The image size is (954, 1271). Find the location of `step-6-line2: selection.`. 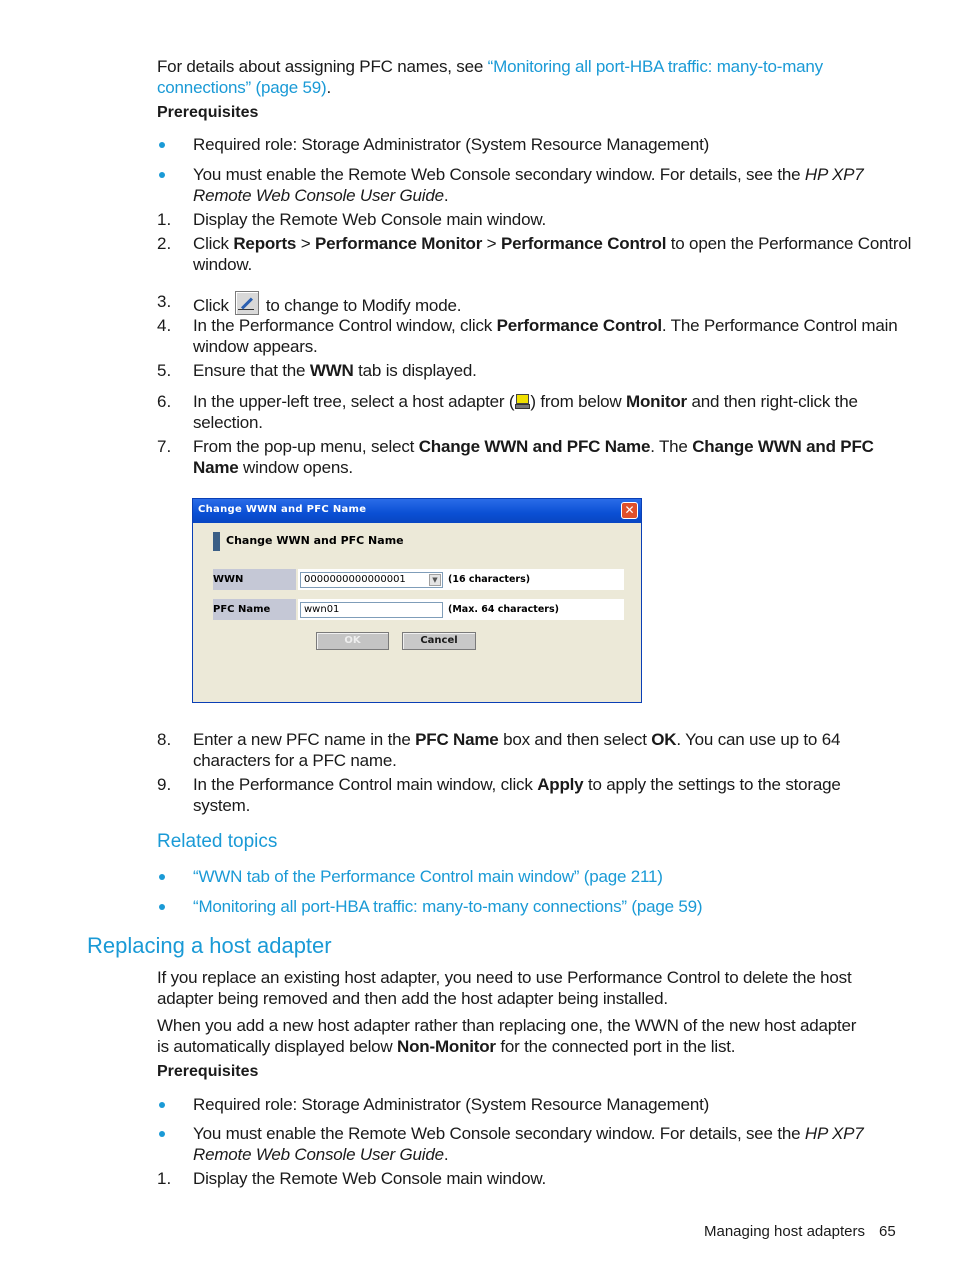

step-6-line2: selection. is located at coordinates (228, 422).